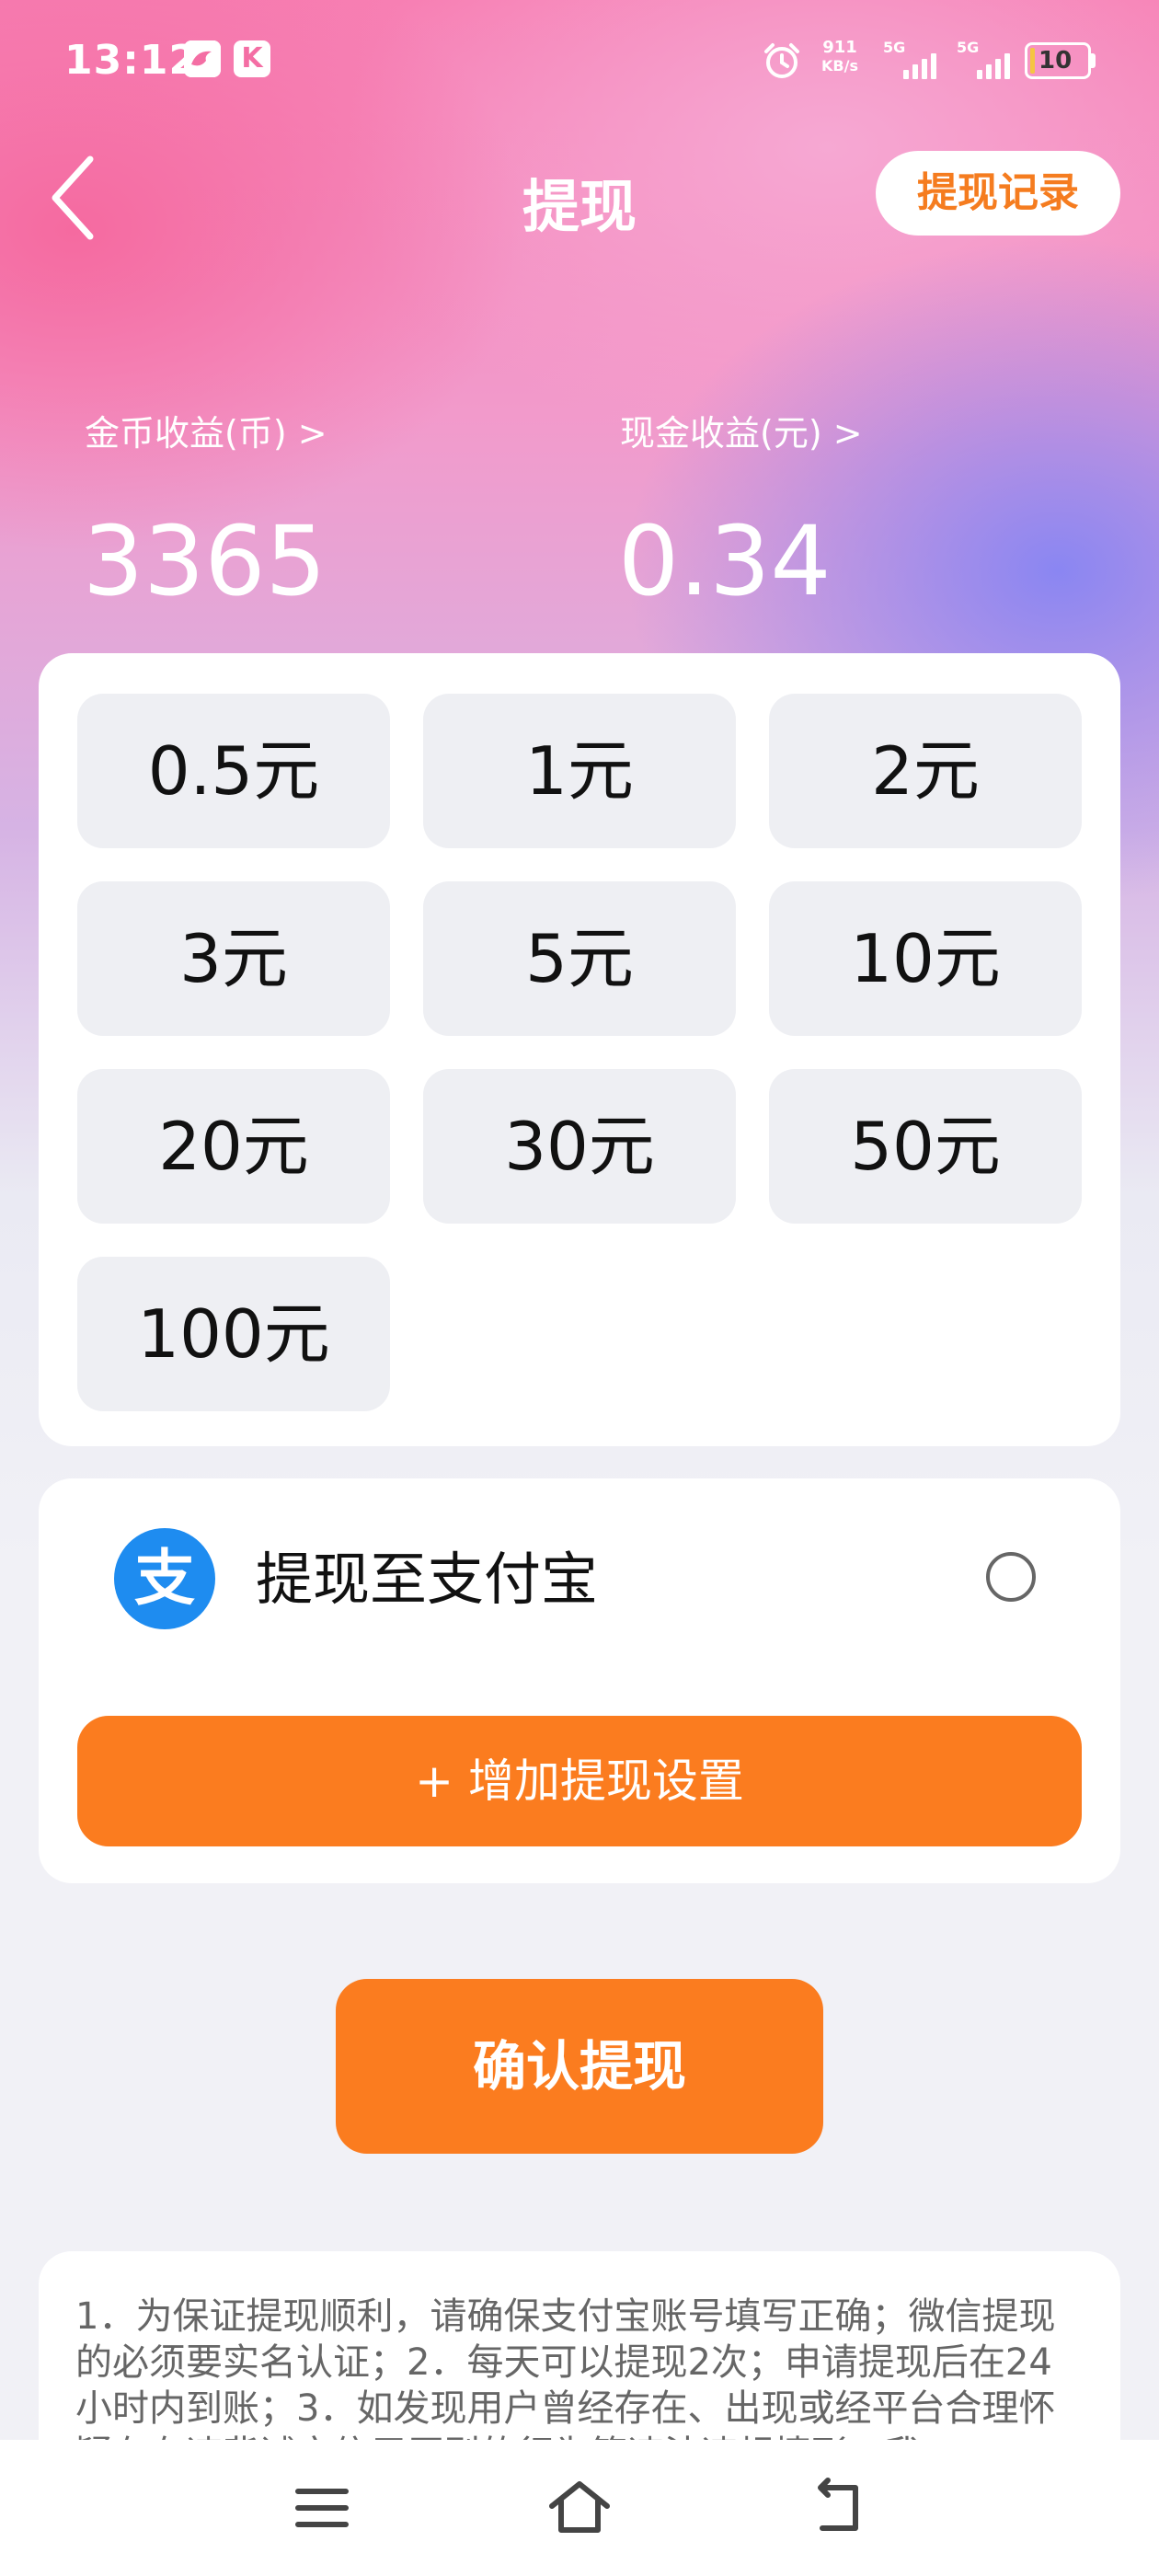 Image resolution: width=1159 pixels, height=2576 pixels. I want to click on alarm-clock-icon, so click(781, 60).